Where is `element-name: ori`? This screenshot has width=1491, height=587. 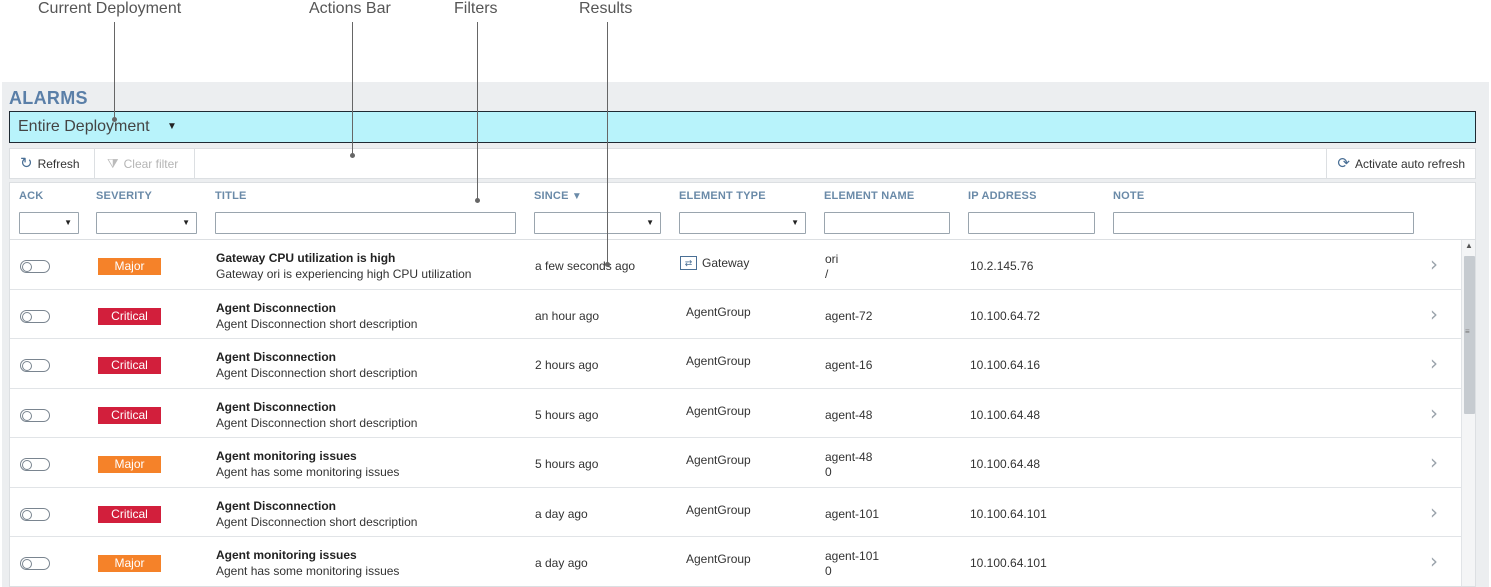 element-name: ori is located at coordinates (832, 259).